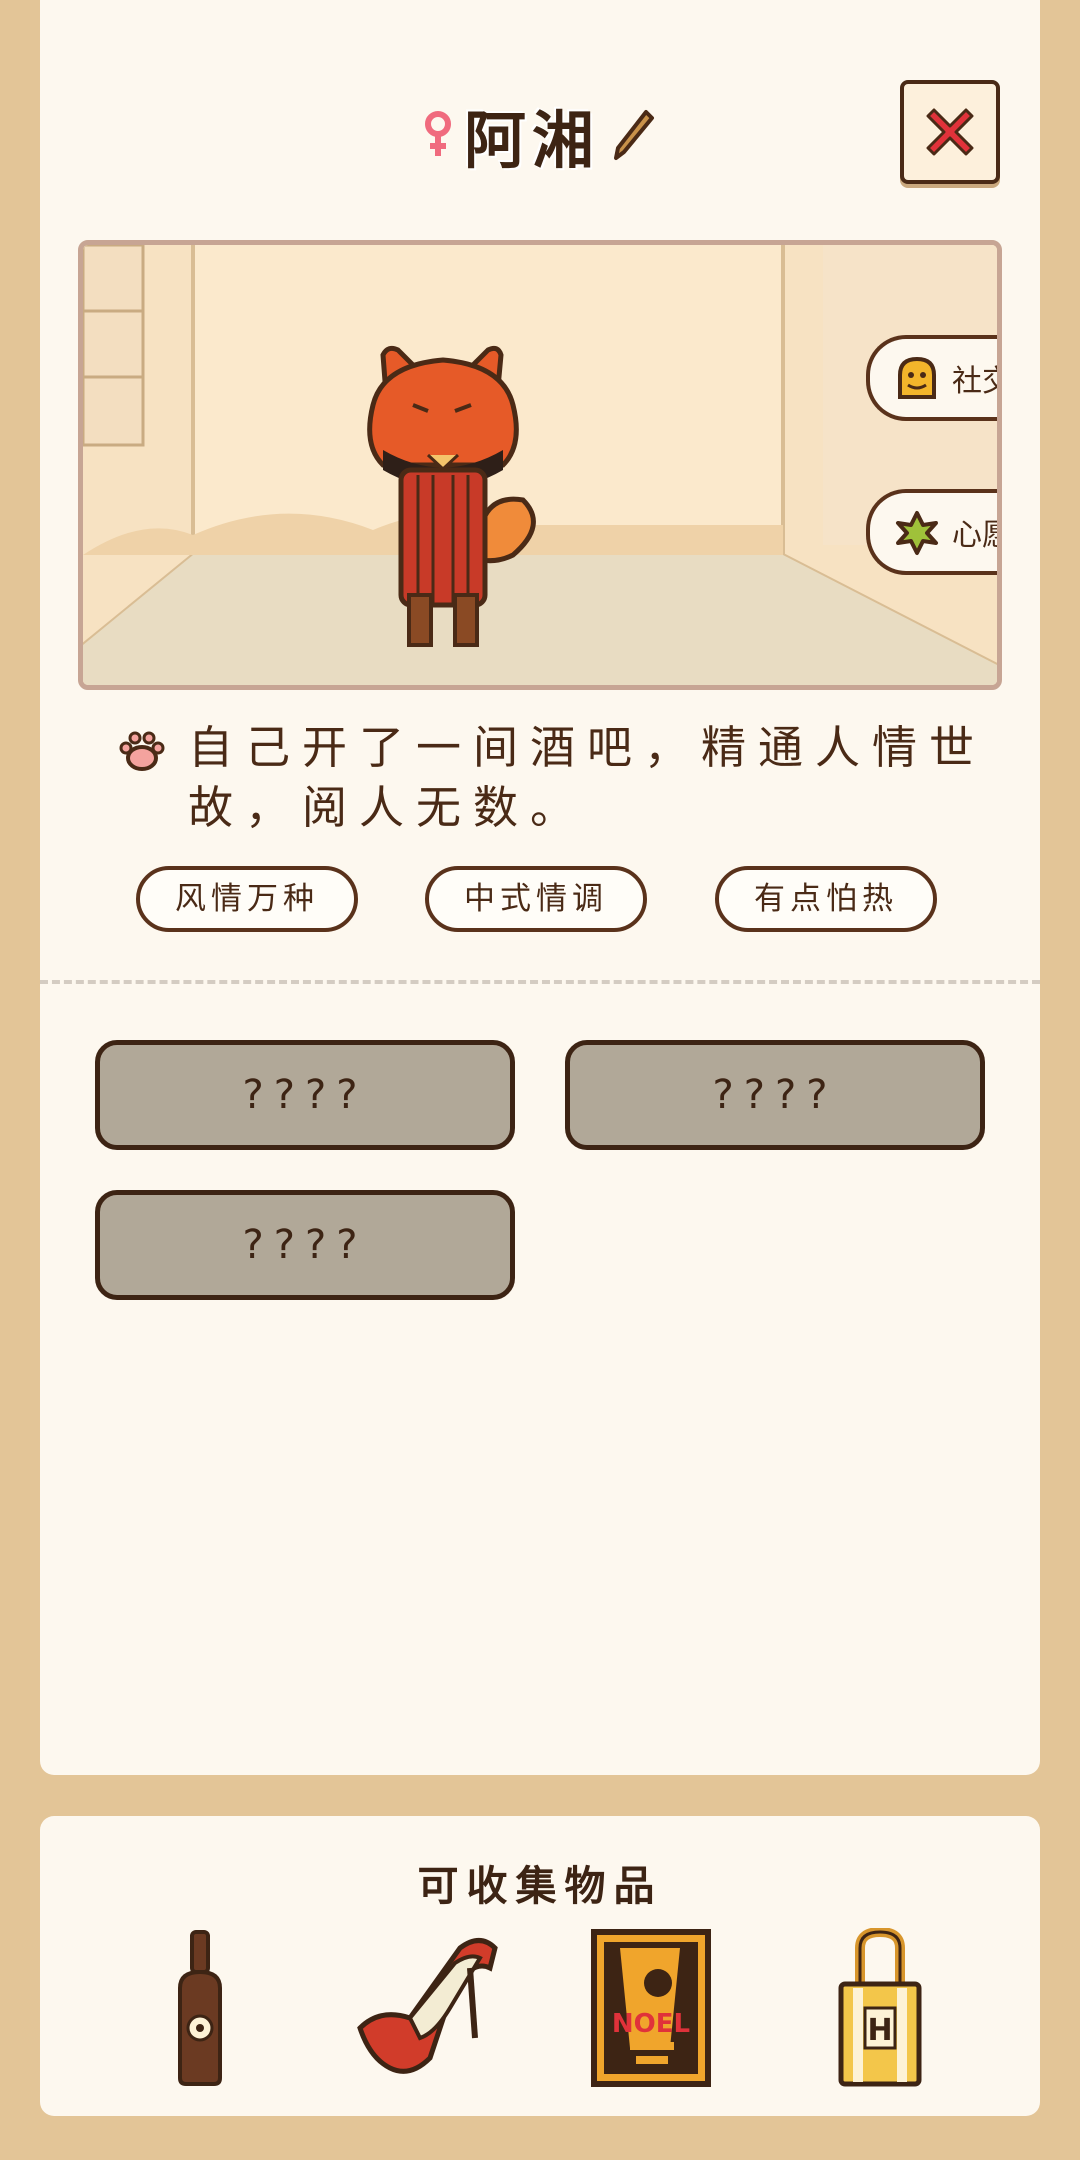 Image resolution: width=1080 pixels, height=2160 pixels. Describe the element at coordinates (540, 1966) in the screenshot. I see `collectibles-panel: 可收集物品 NOEL H` at that location.